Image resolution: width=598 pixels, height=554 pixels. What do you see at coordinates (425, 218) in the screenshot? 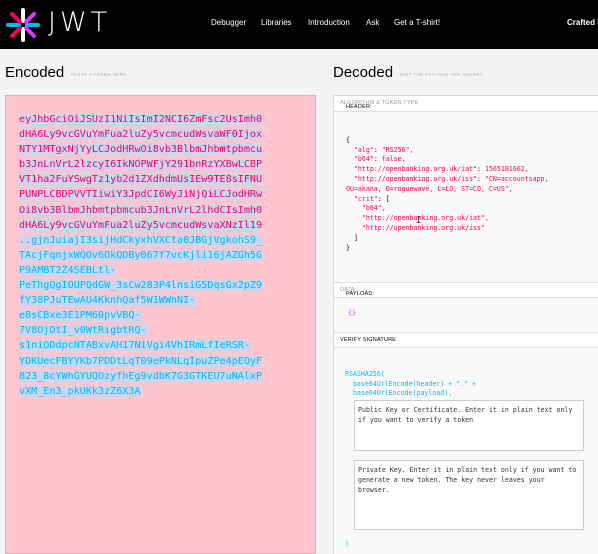
I see `json-array-item: "http://openbanking.org.uk/iat",` at bounding box center [425, 218].